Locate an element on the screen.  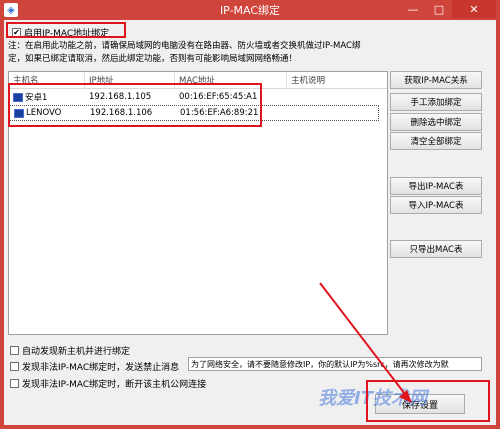
disconnect-illegal-label: 发现非法IP-MAC绑定时，断开该主机公网连接 is located at coordinates (114, 385).